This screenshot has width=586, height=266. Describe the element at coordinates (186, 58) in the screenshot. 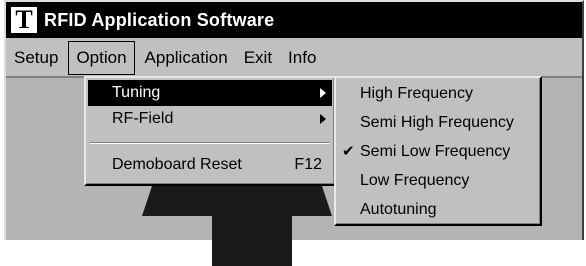

I see `menu-application: Application` at that location.